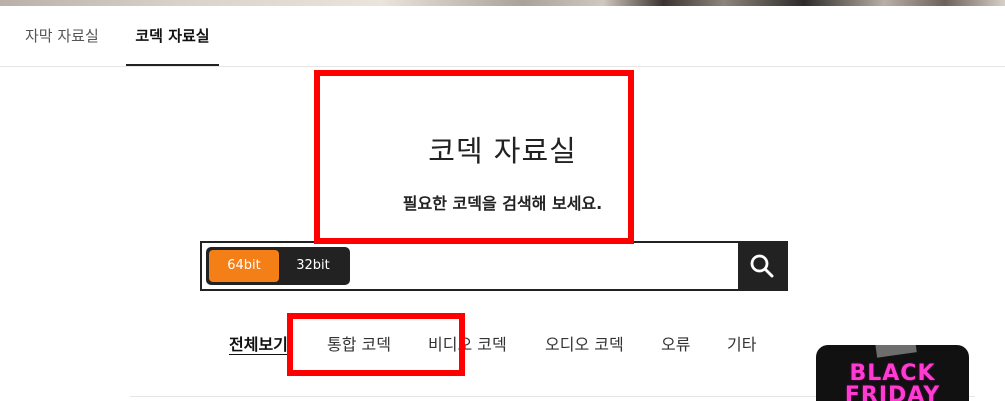 The image size is (1005, 401). Describe the element at coordinates (244, 266) in the screenshot. I see `bit-64-button: 64bit` at that location.